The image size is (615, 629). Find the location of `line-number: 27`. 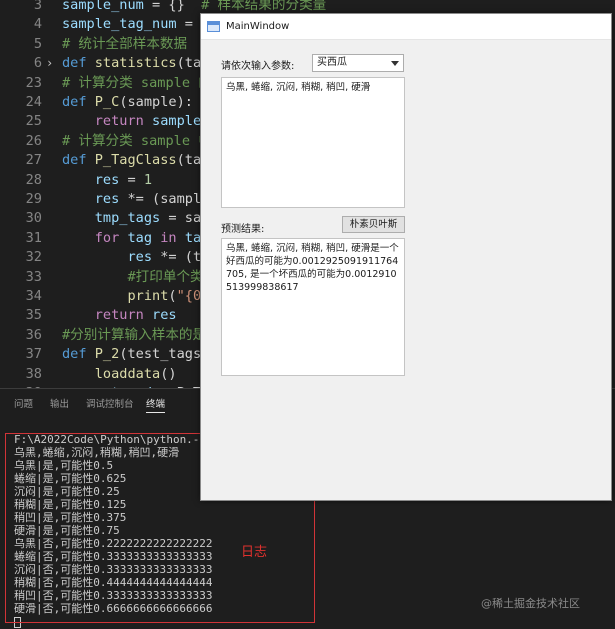

line-number: 27 is located at coordinates (33, 160).